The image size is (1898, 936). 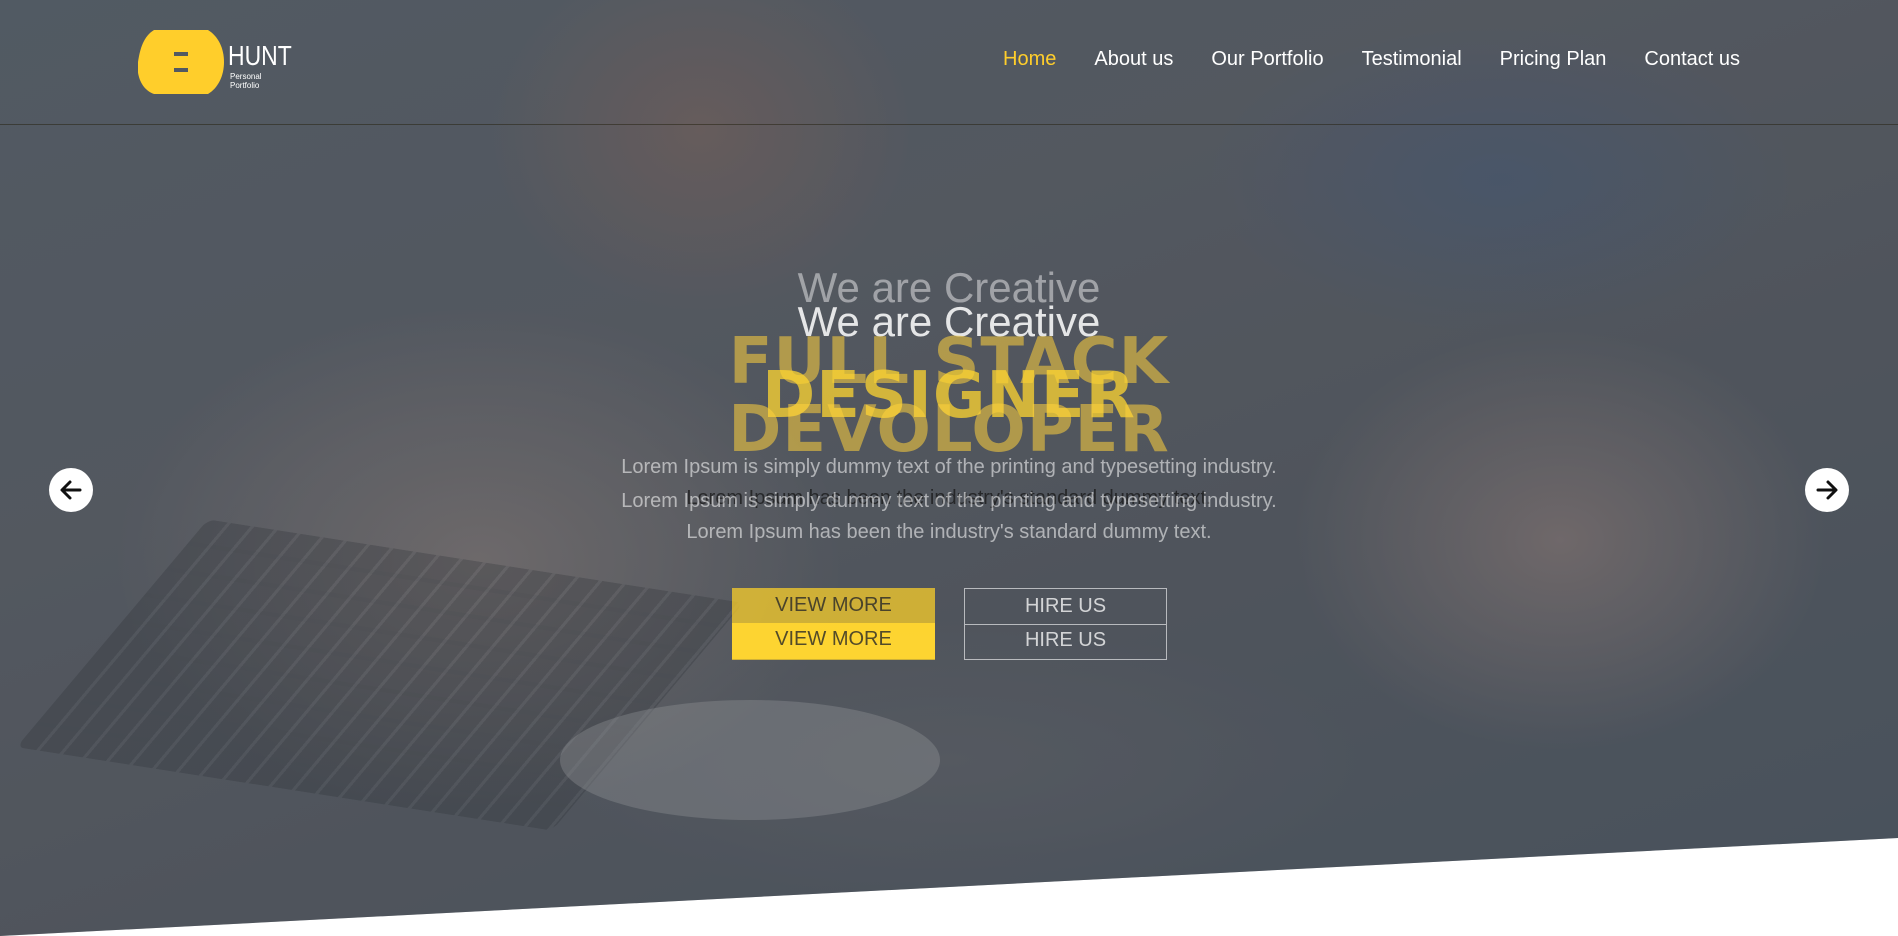 I want to click on laptop-keyboard-image, so click(x=380, y=675).